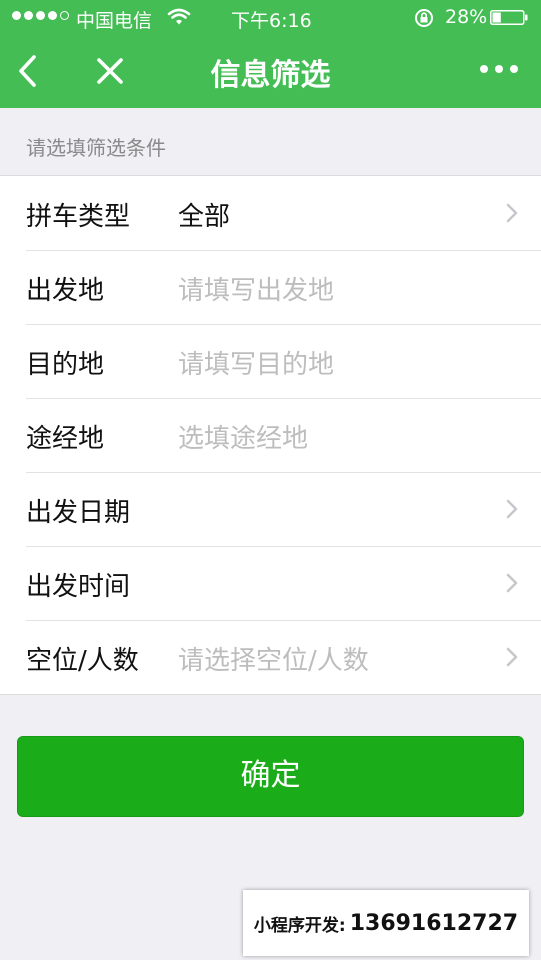  Describe the element at coordinates (243, 436) in the screenshot. I see `row-input: 选填途经地` at that location.